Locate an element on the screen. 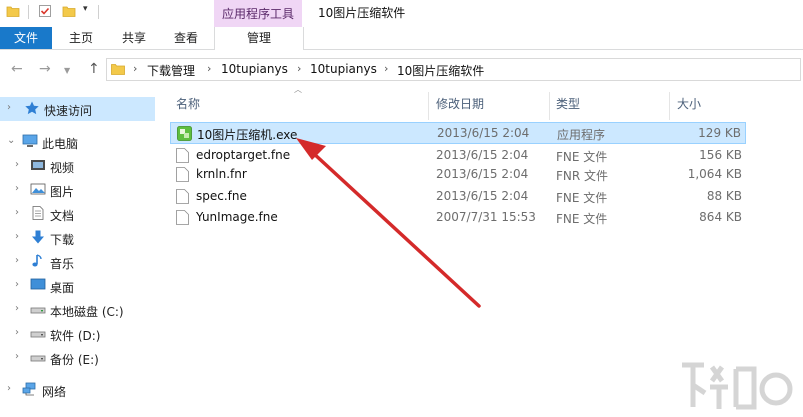 The width and height of the screenshot is (803, 417). file-size: 129 KB is located at coordinates (719, 133).